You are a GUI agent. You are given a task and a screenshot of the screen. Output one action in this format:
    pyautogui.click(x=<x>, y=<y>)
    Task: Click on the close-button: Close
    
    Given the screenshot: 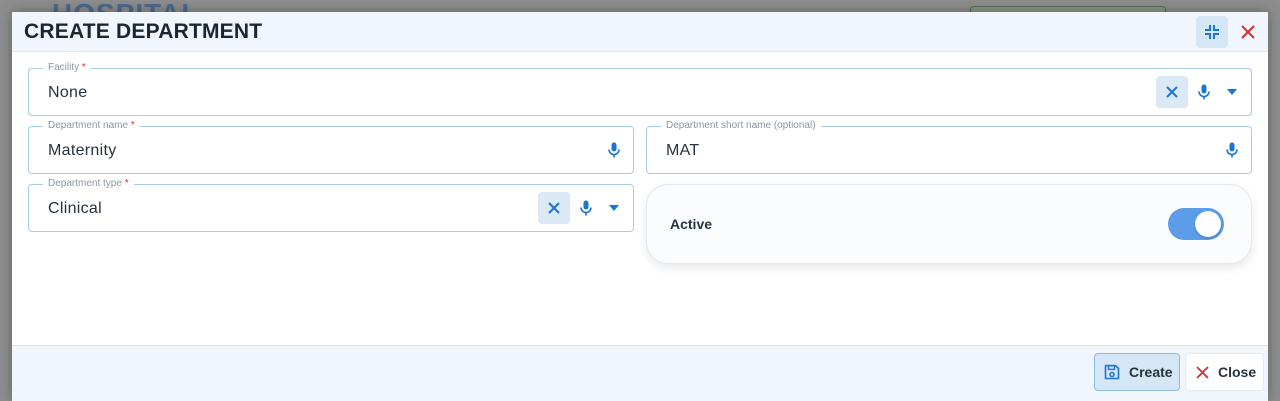 What is the action you would take?
    pyautogui.click(x=1224, y=372)
    